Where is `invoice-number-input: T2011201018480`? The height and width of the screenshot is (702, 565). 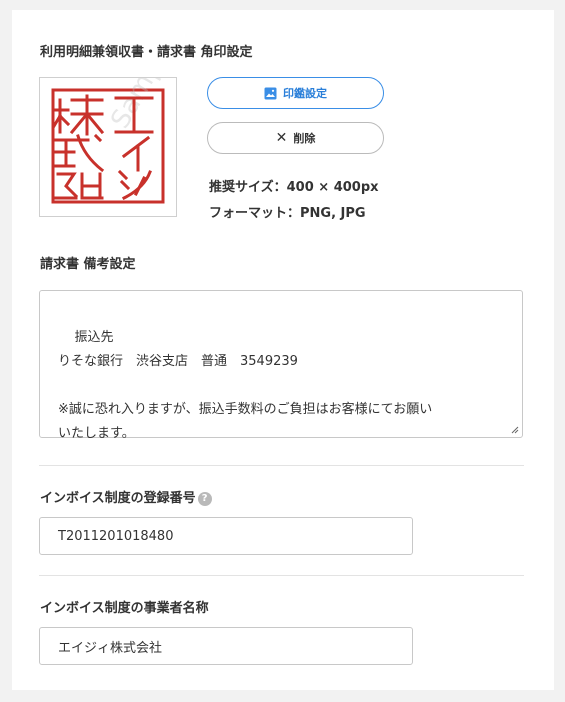 invoice-number-input: T2011201018480 is located at coordinates (226, 536).